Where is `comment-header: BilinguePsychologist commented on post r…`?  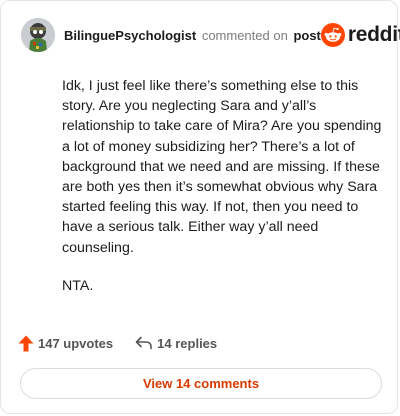
comment-header: BilinguePsychologist commented on post r… is located at coordinates (210, 35).